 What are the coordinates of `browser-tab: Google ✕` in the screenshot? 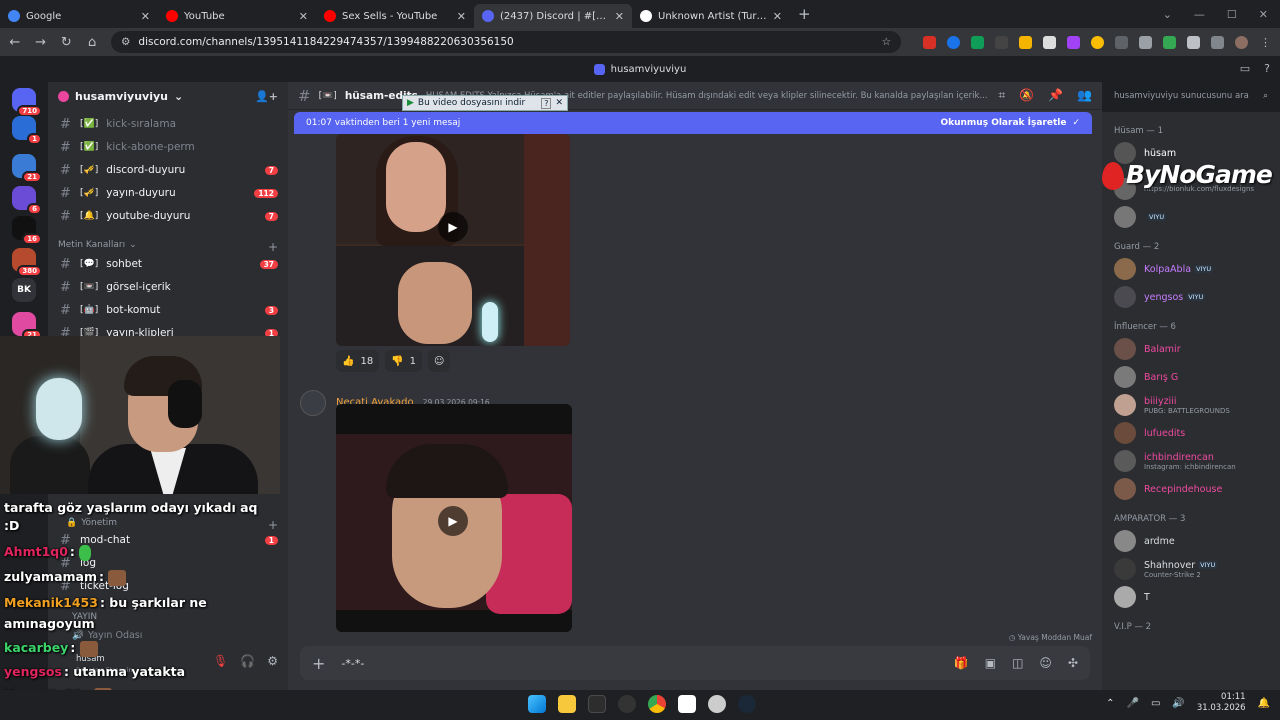 It's located at (79, 16).